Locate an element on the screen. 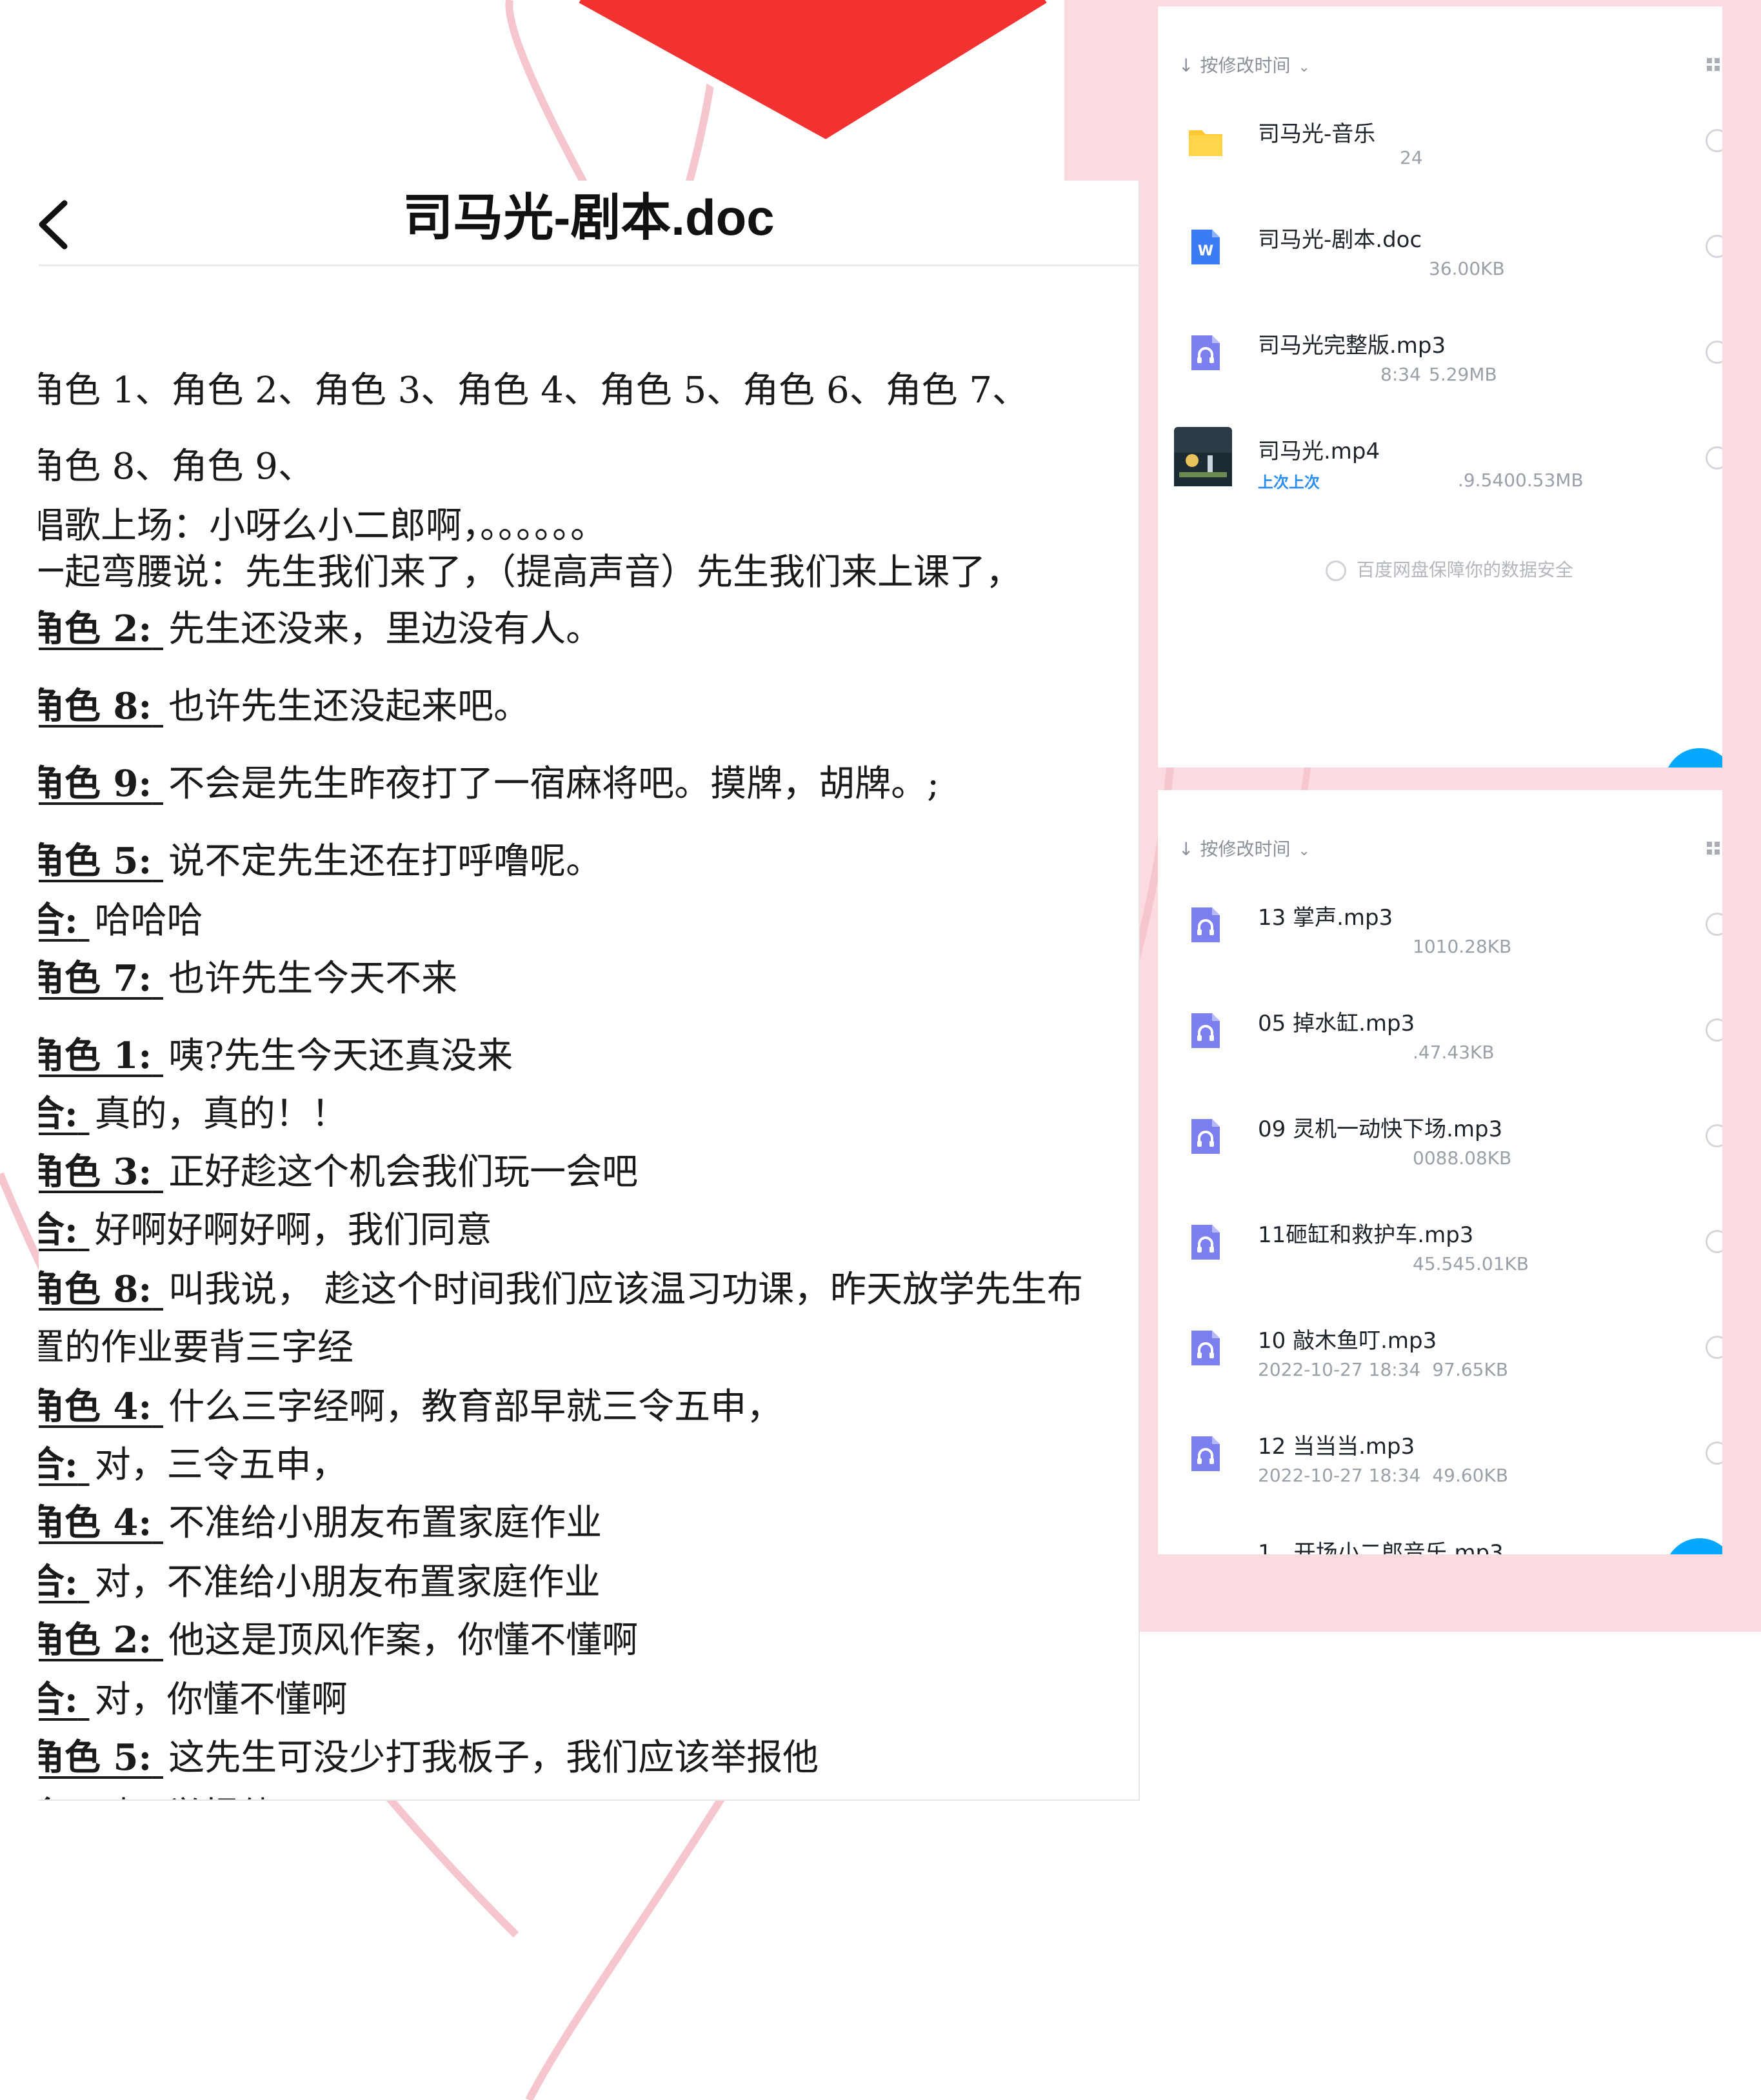 This screenshot has height=2100, width=1761. file-row: 12 当当当.mp3 2022-10-27 18:34 49.60KB is located at coordinates (1440, 1468).